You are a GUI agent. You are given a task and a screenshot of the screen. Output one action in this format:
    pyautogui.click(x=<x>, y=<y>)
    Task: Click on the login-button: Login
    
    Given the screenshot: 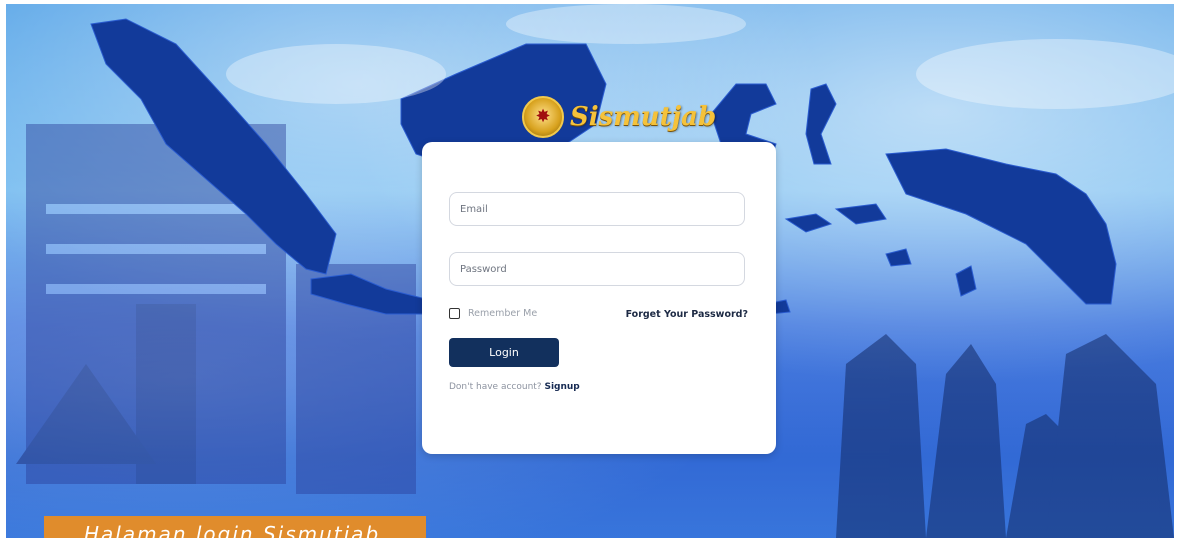 What is the action you would take?
    pyautogui.click(x=504, y=352)
    